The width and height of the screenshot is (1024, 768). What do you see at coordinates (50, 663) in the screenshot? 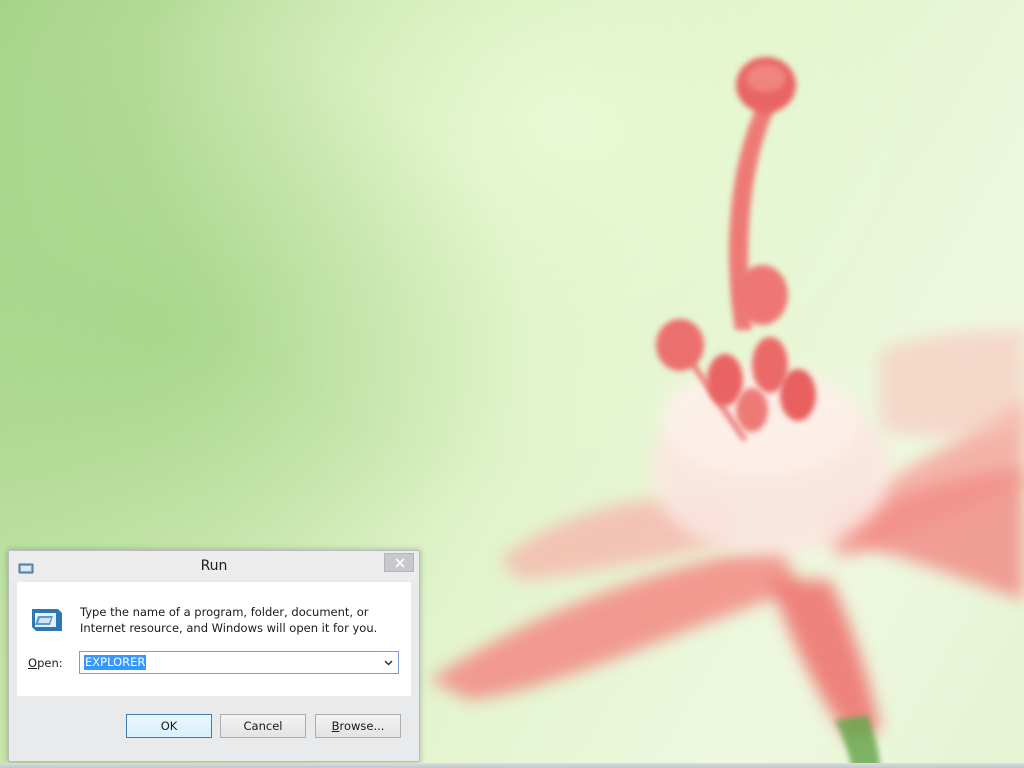
I see `open-label-text: pen:` at bounding box center [50, 663].